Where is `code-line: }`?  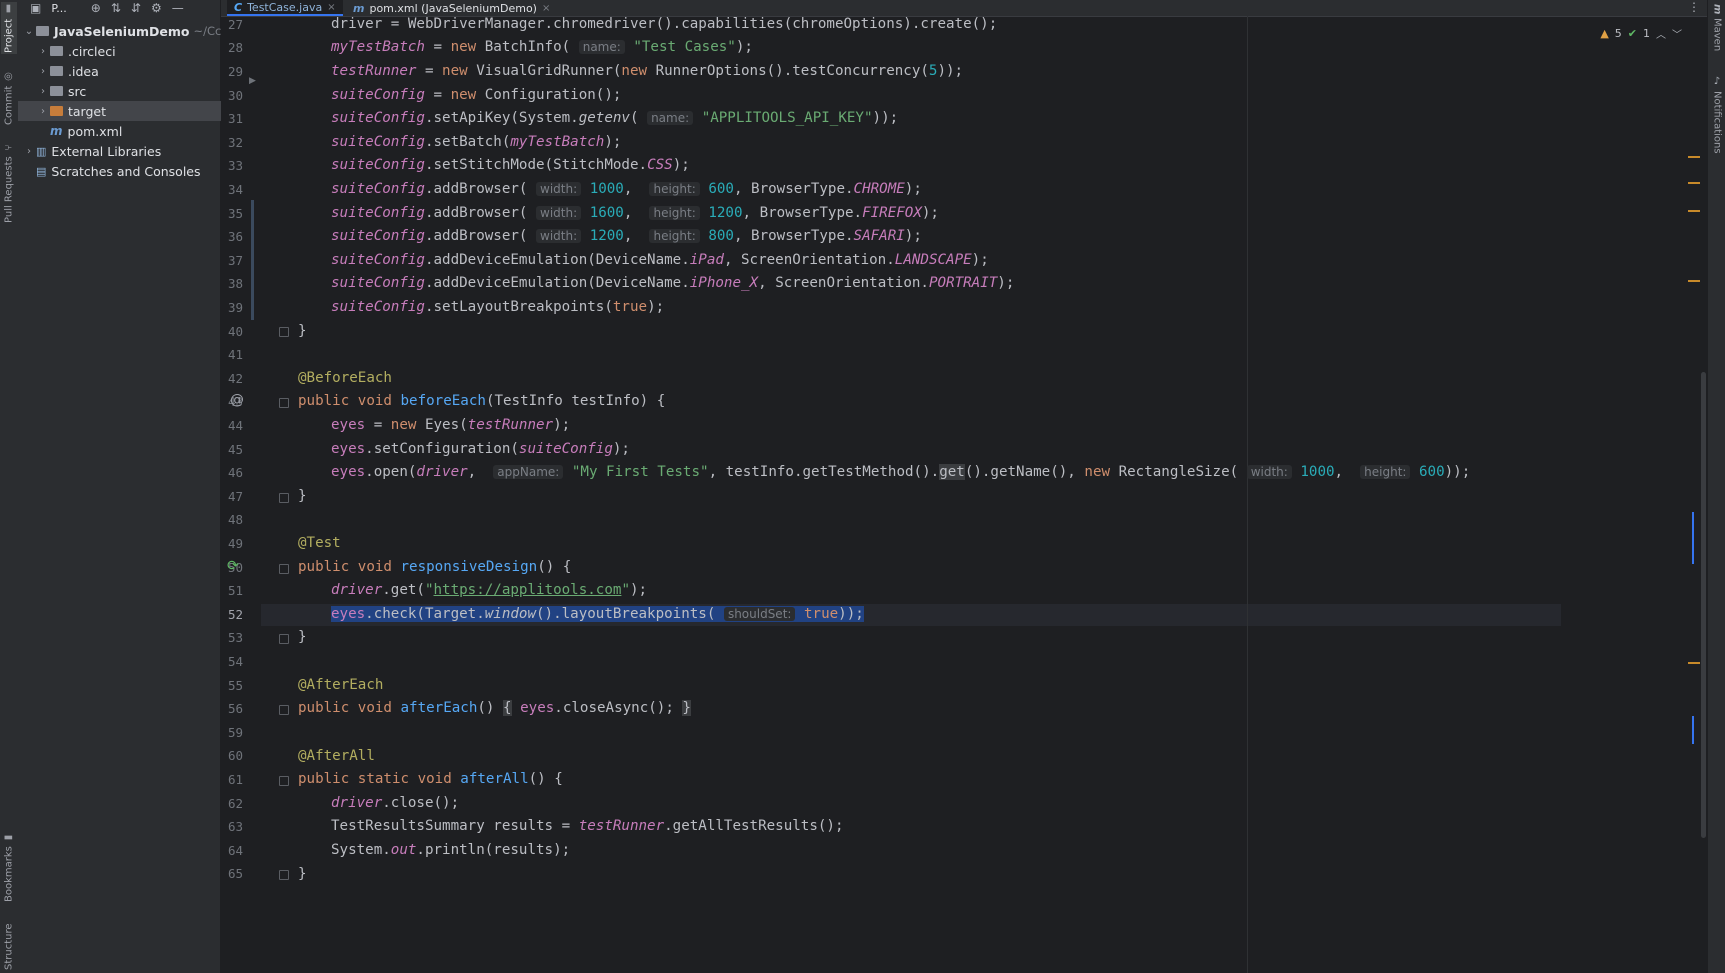
code-line: } is located at coordinates (302, 331).